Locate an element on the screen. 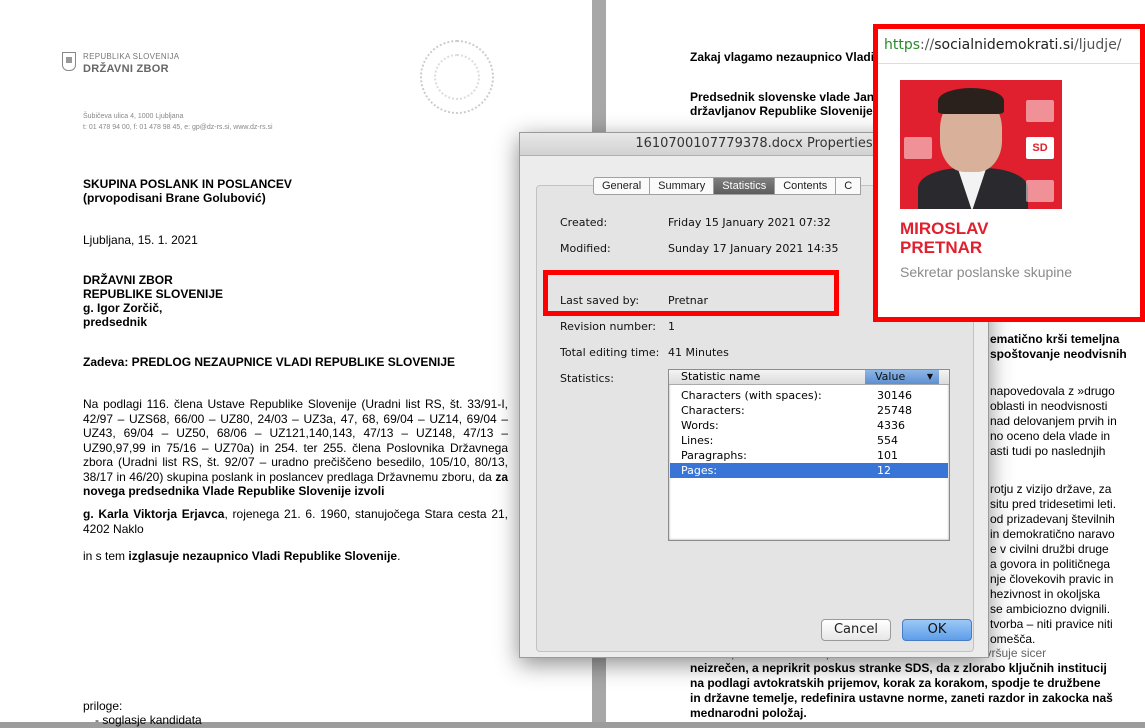 This screenshot has width=1145, height=728. row-name: Characters (with spaces): is located at coordinates (751, 395).